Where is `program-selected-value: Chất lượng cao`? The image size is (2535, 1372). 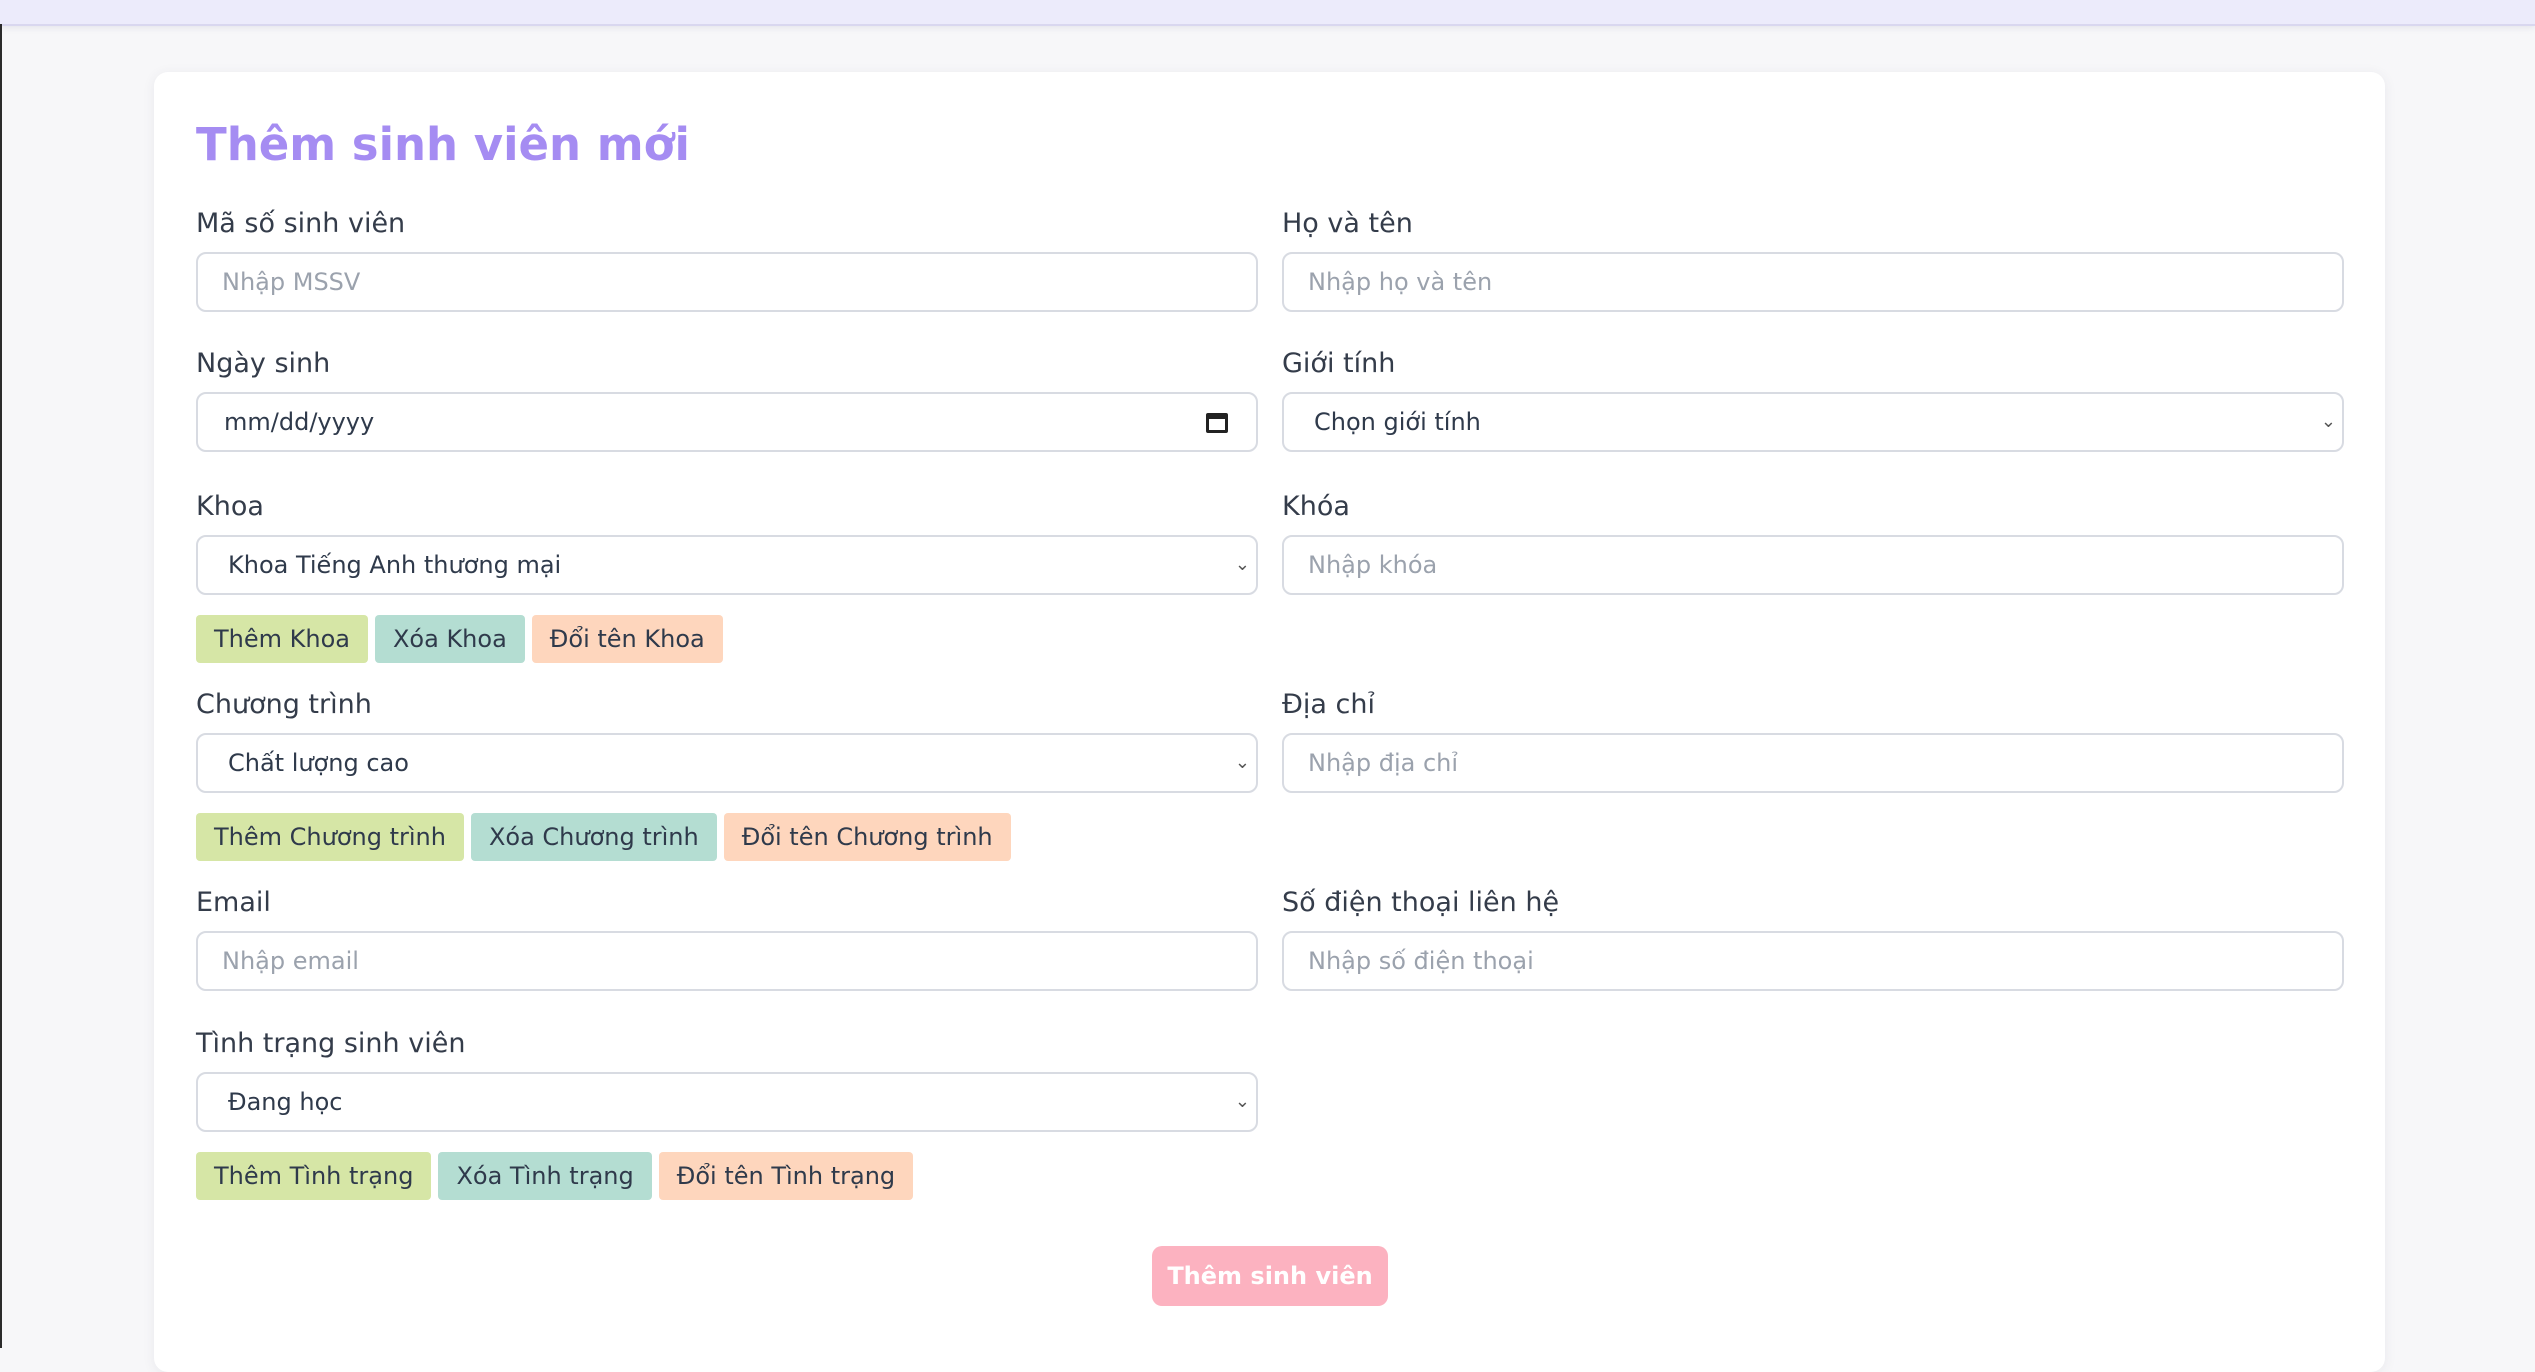 program-selected-value: Chất lượng cao is located at coordinates (318, 763).